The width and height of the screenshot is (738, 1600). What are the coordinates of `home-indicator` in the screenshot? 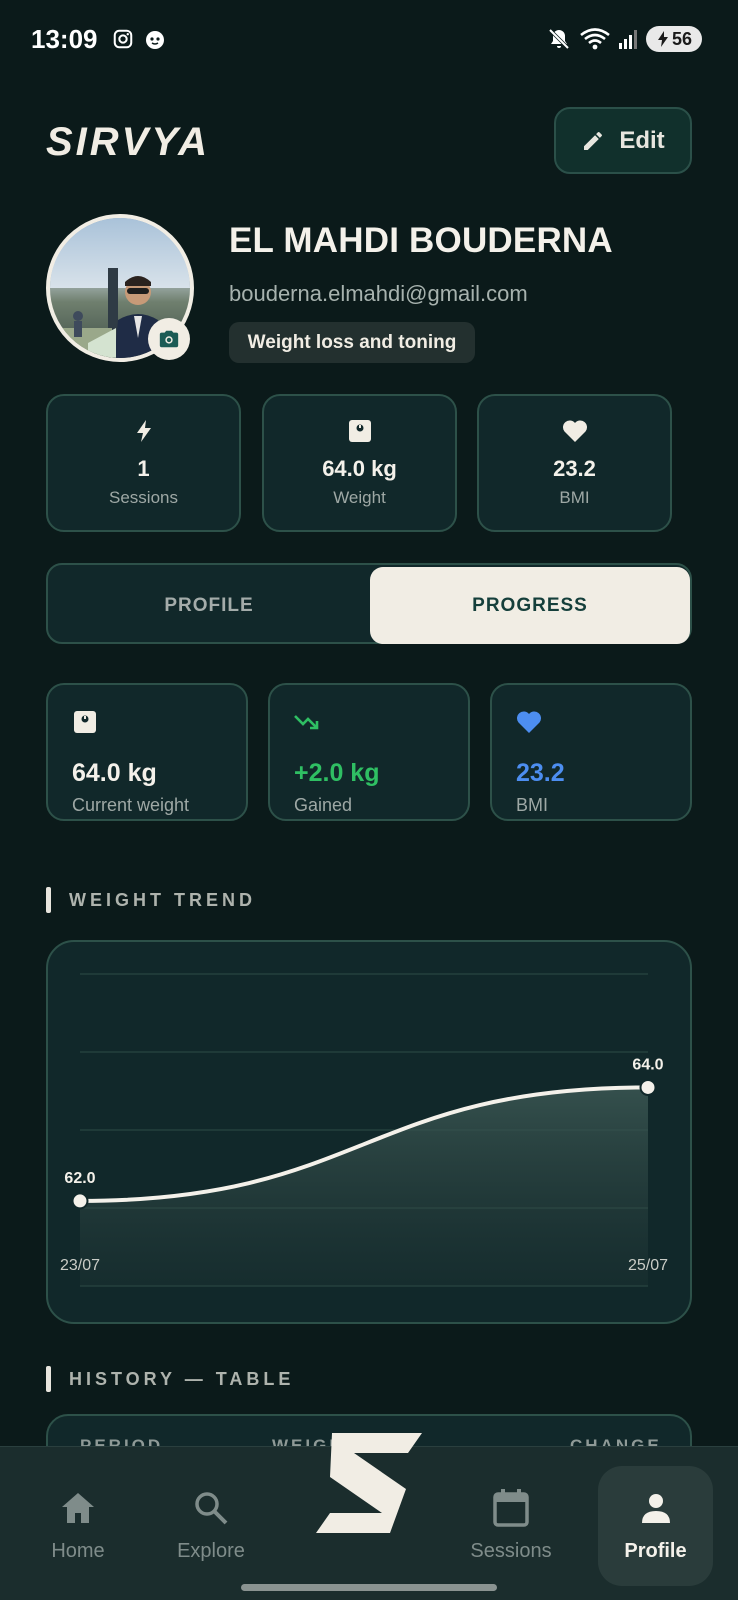 It's located at (369, 1587).